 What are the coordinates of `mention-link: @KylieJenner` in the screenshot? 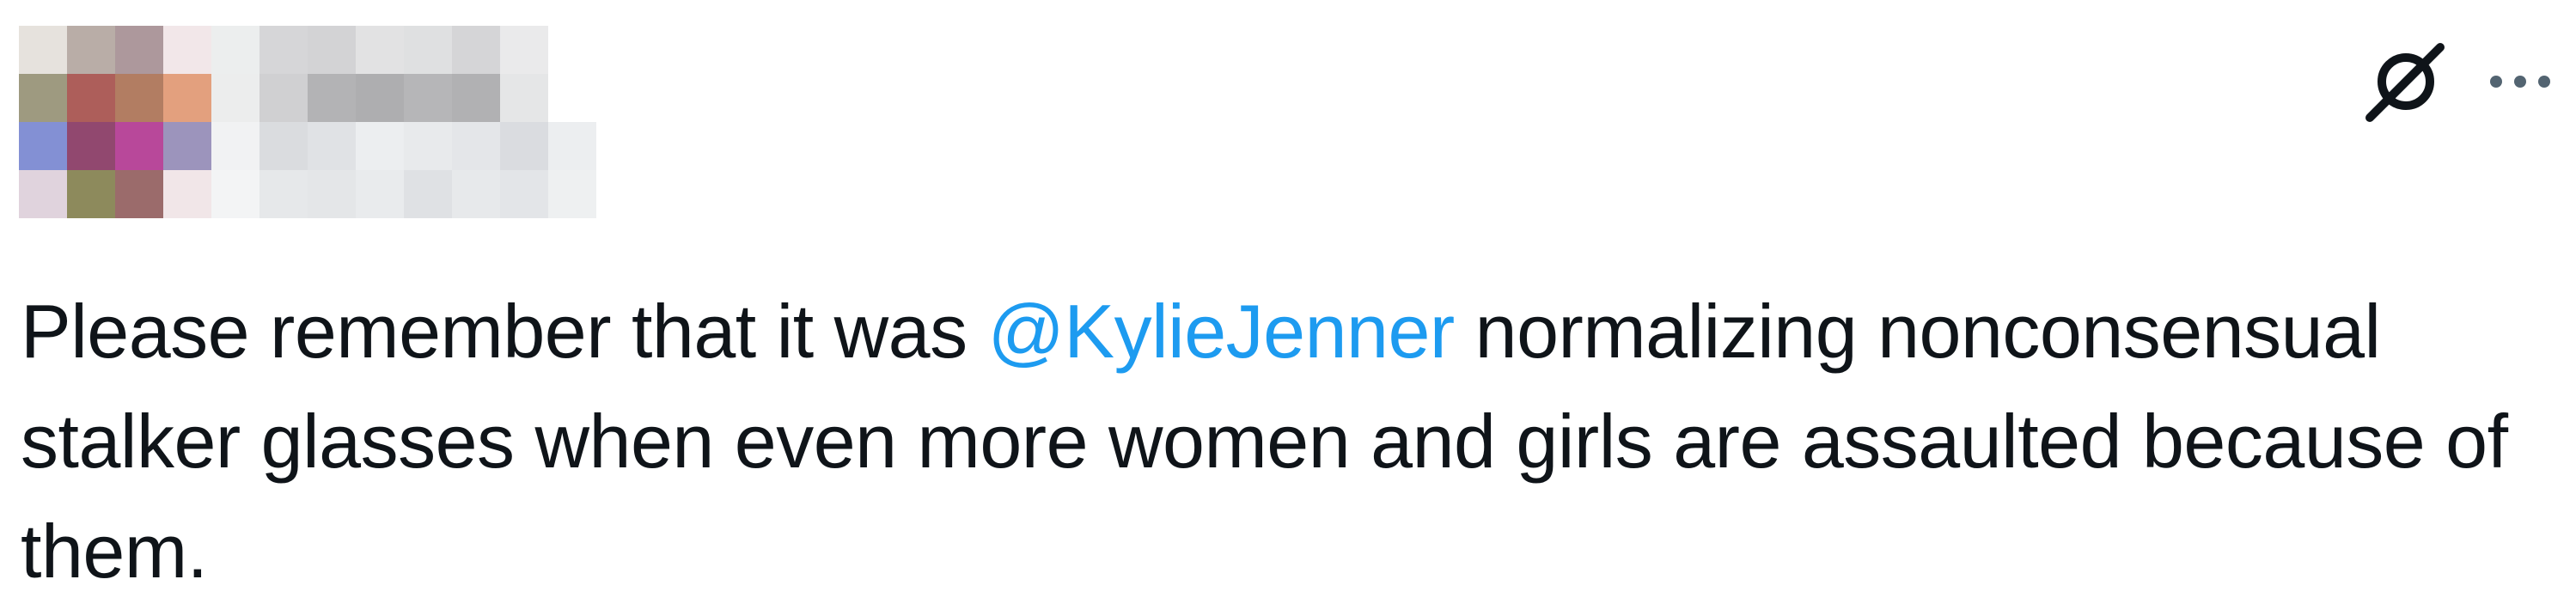 It's located at (1222, 331).